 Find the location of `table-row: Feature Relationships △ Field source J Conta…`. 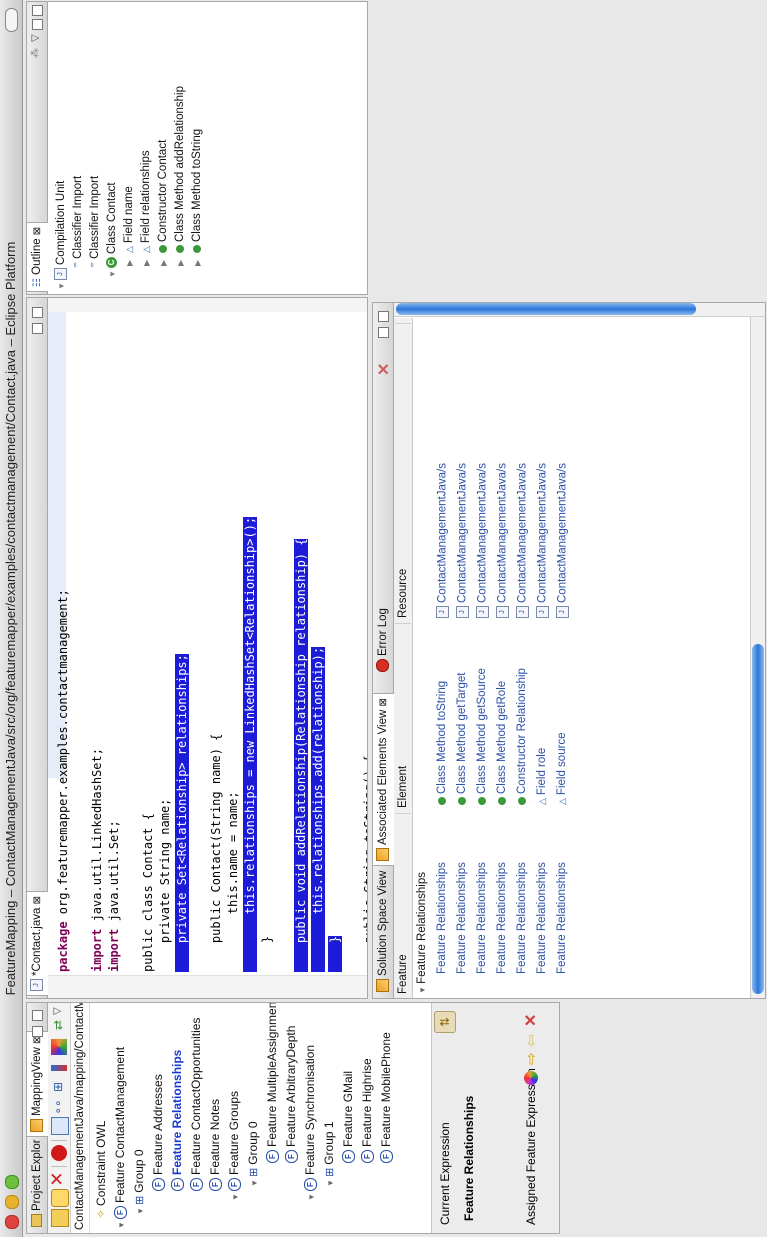

table-row: Feature Relationships △ Field source J Conta… is located at coordinates (564, 658).